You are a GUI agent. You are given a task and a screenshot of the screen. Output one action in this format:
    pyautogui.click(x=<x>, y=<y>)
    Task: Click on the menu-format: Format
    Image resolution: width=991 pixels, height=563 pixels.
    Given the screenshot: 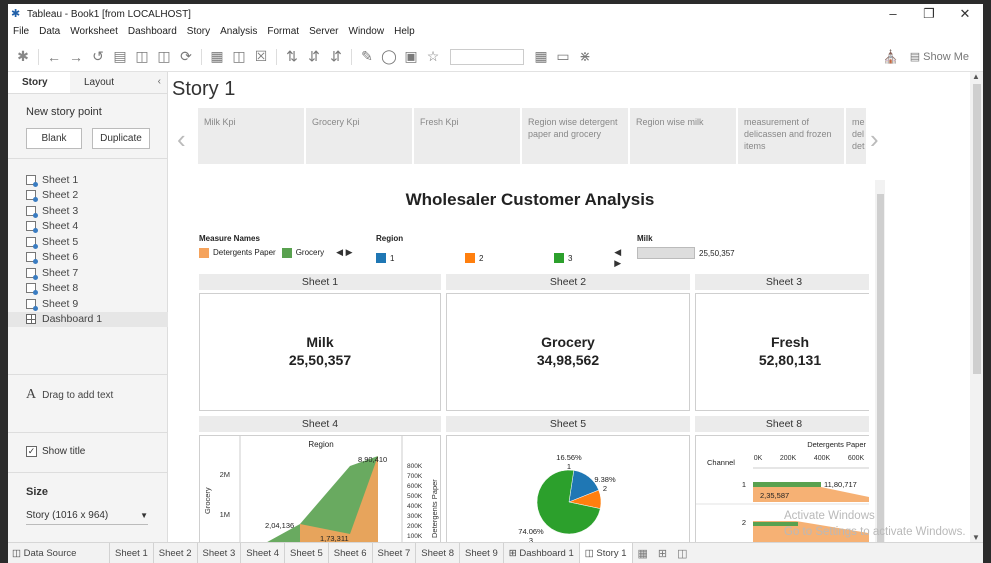 What is the action you would take?
    pyautogui.click(x=283, y=32)
    